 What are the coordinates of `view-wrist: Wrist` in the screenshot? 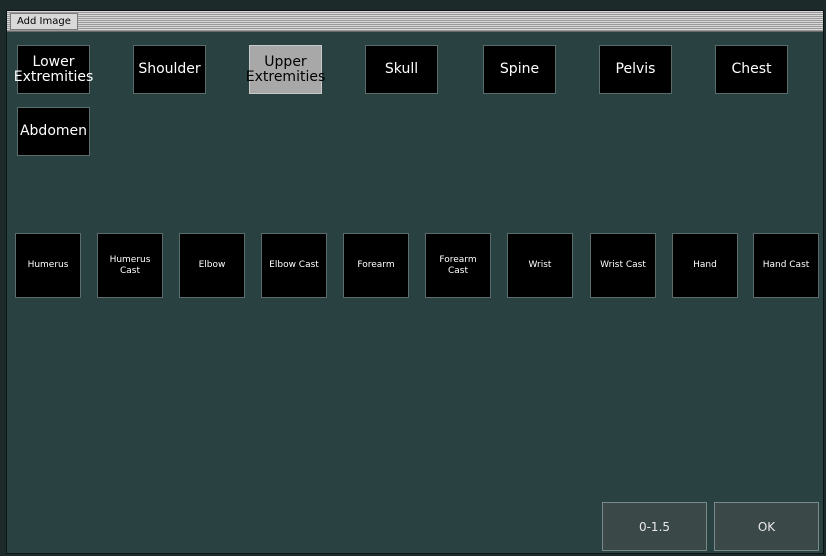 It's located at (540, 265).